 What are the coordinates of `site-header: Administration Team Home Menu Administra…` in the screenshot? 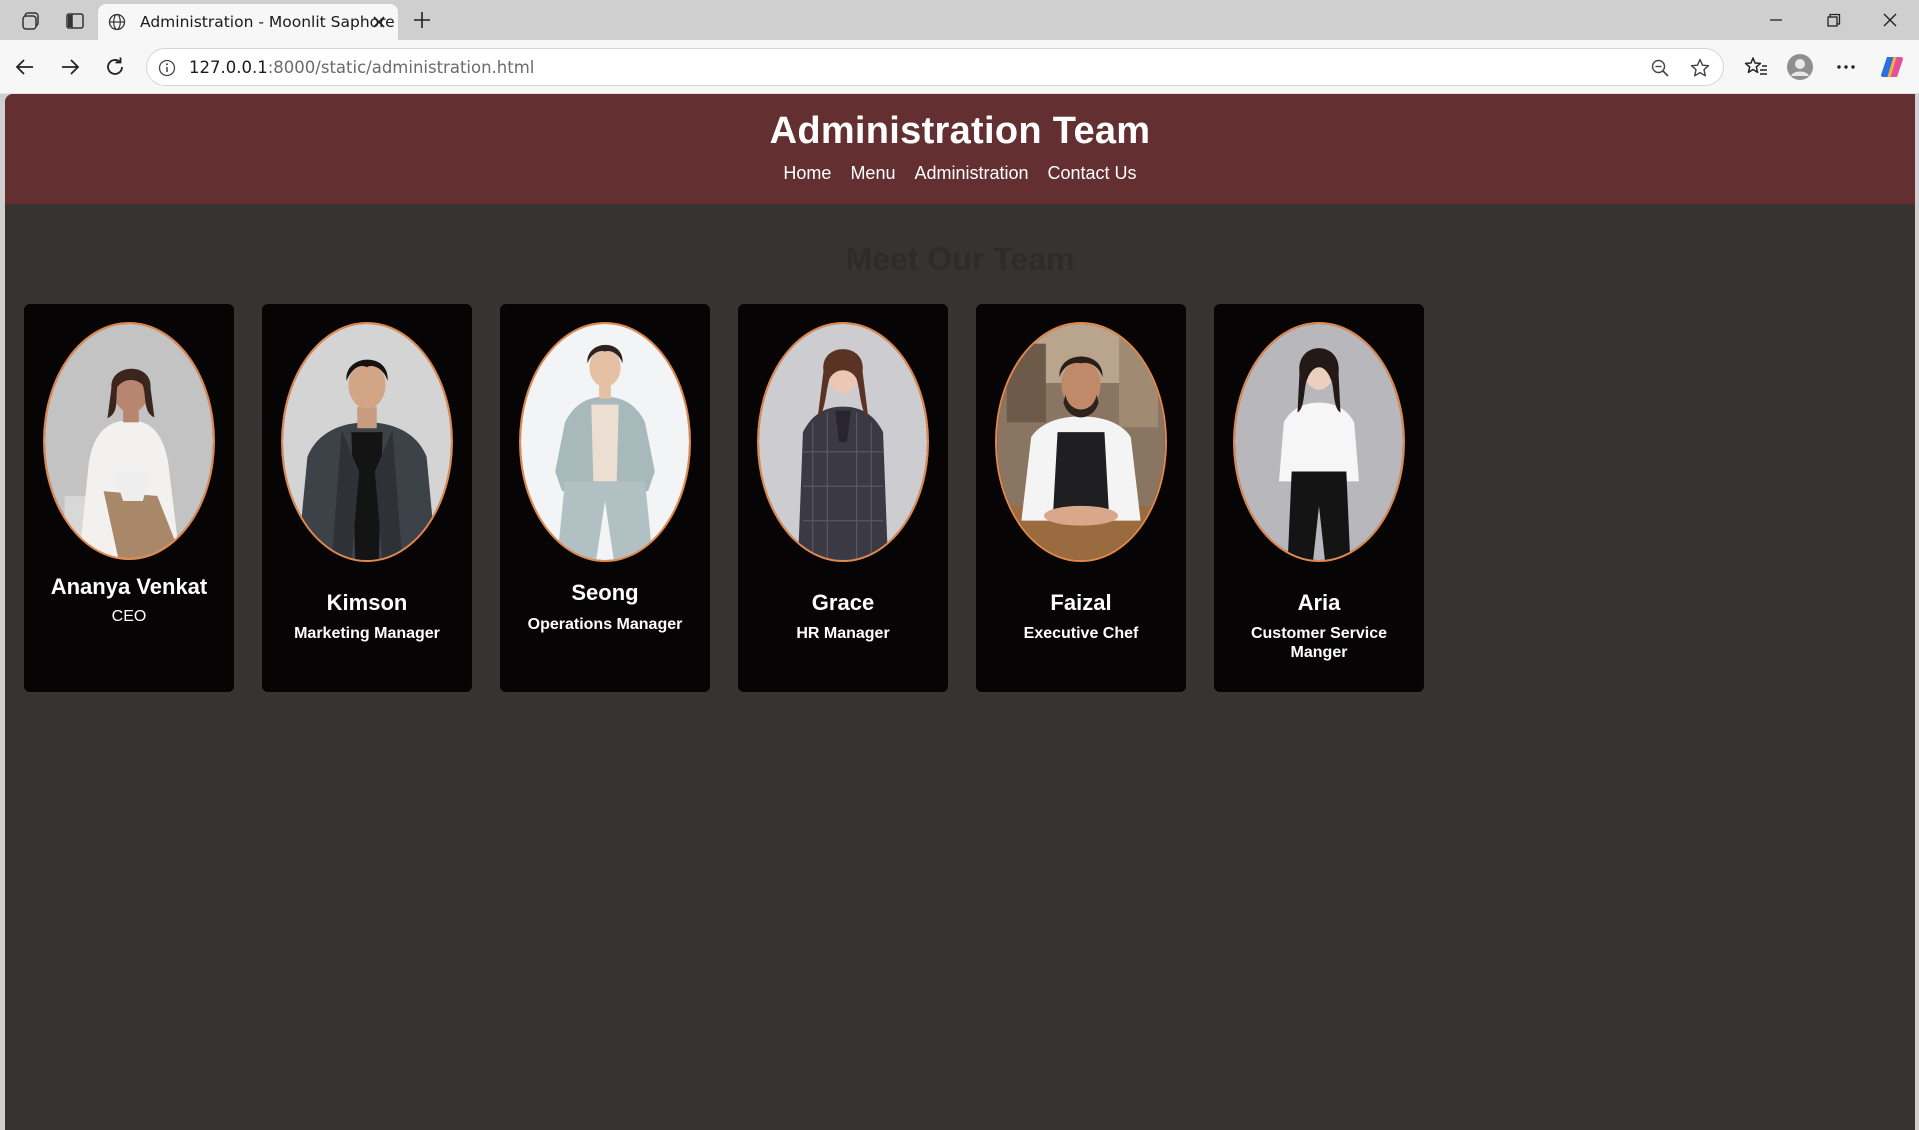 It's located at (960, 149).